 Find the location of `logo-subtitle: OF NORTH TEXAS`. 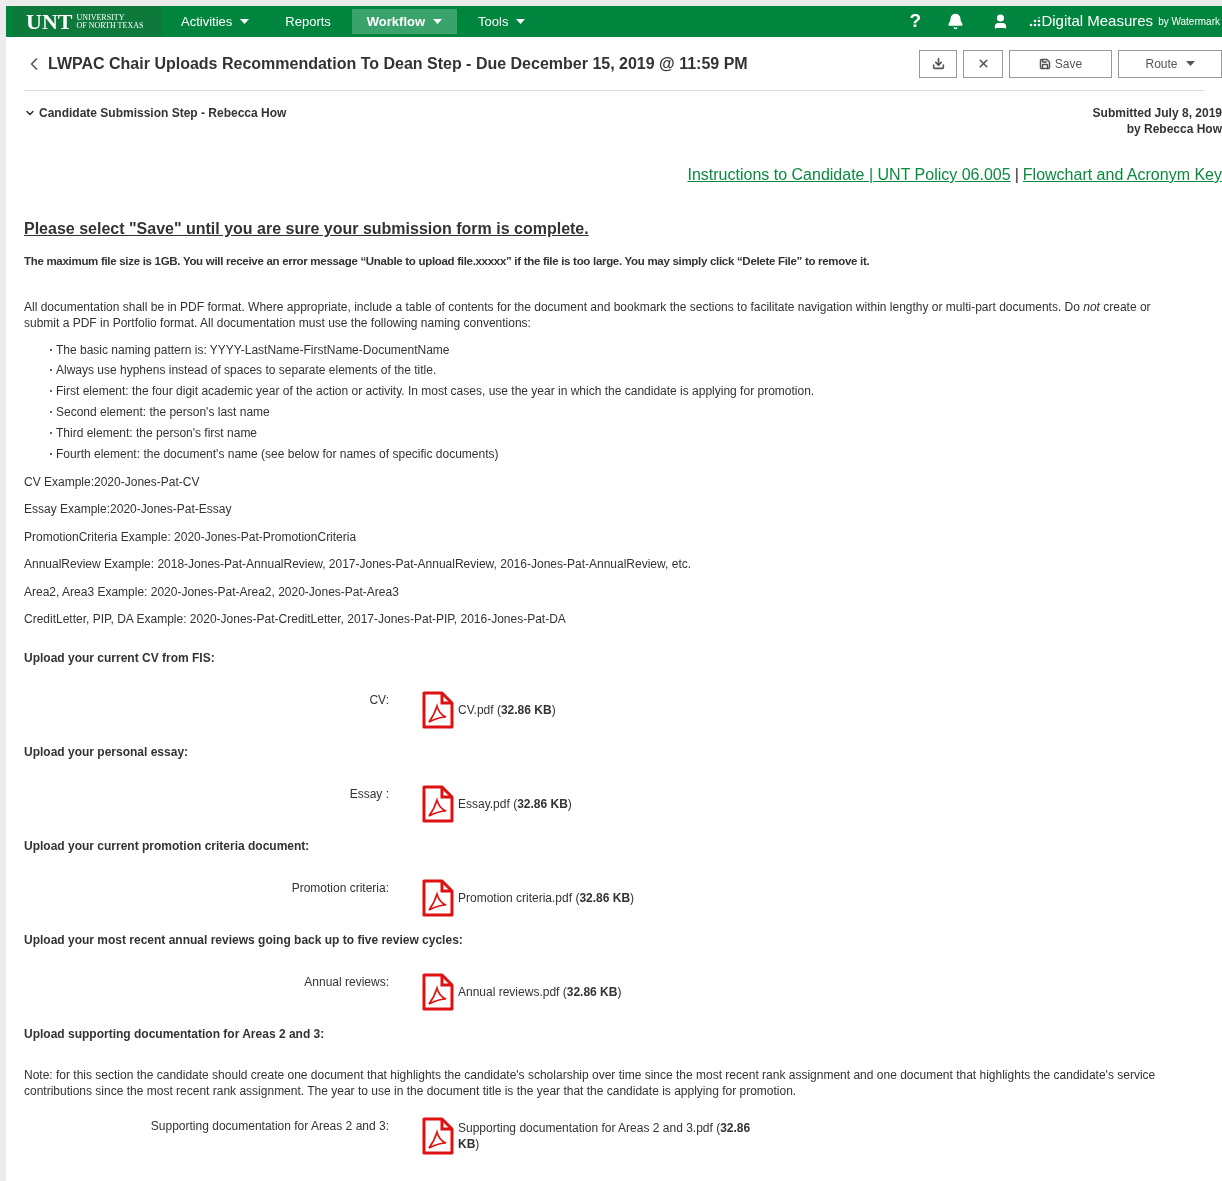

logo-subtitle: OF NORTH TEXAS is located at coordinates (110, 25).